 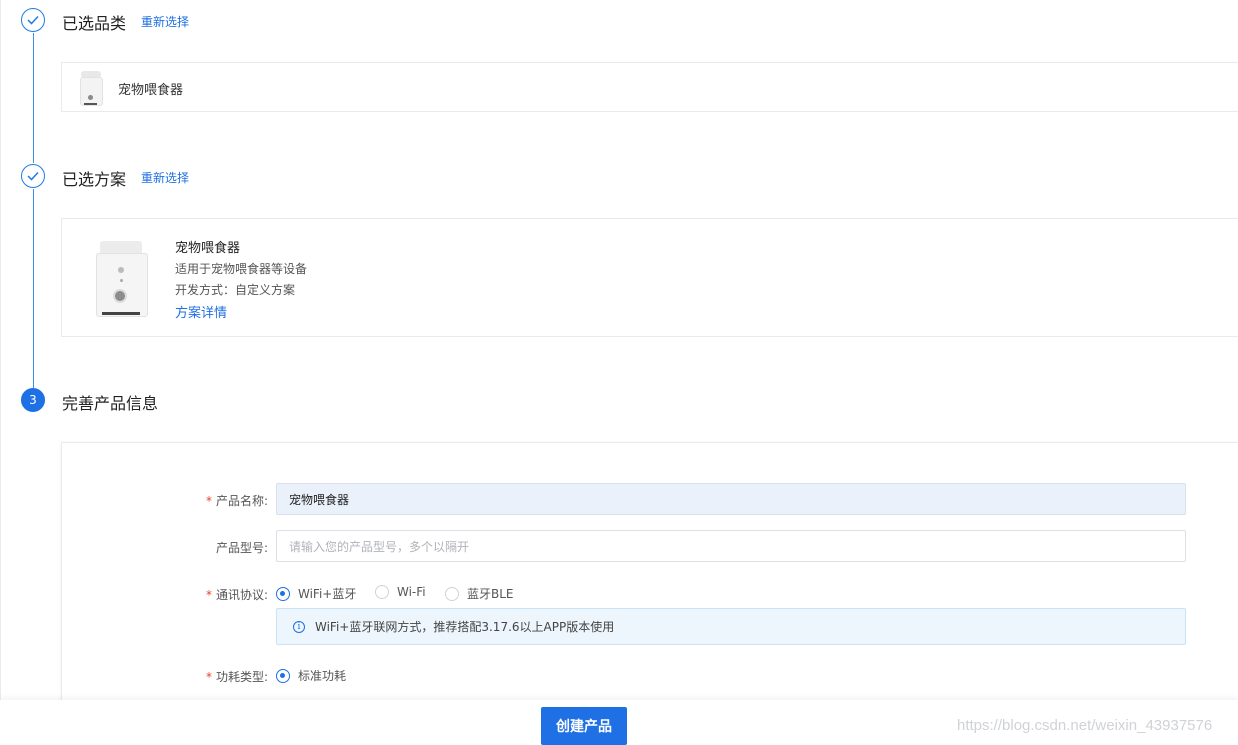 I want to click on step-3-number-badge: 3, so click(x=33, y=400).